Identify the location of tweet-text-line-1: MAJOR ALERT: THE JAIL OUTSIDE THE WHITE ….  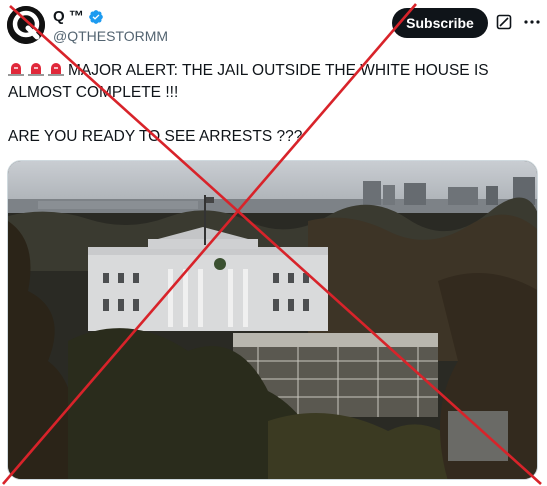
(268, 71).